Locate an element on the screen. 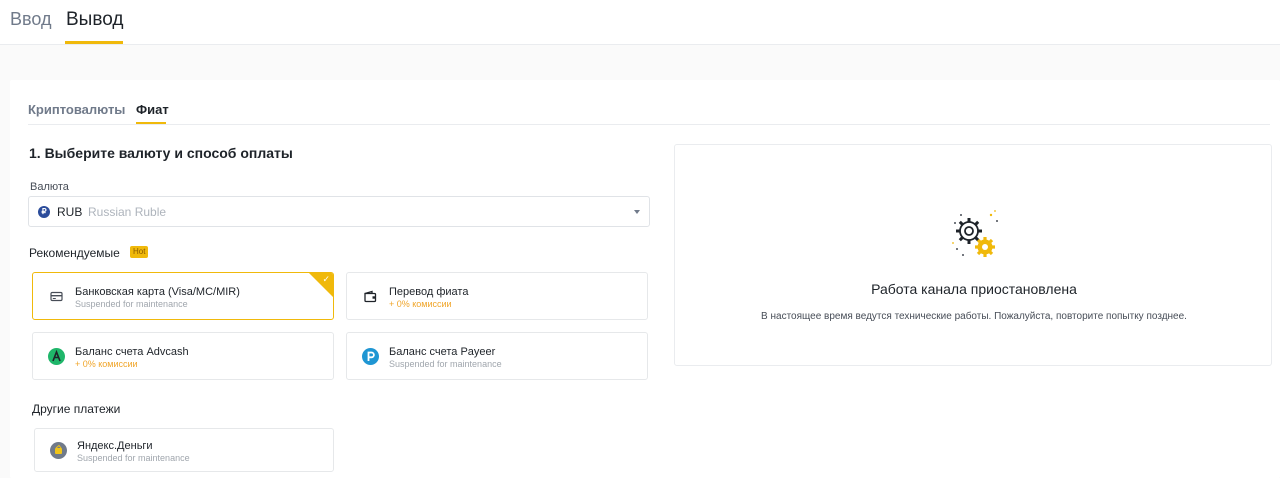 This screenshot has height=478, width=1280. wallet-icon is located at coordinates (370, 296).